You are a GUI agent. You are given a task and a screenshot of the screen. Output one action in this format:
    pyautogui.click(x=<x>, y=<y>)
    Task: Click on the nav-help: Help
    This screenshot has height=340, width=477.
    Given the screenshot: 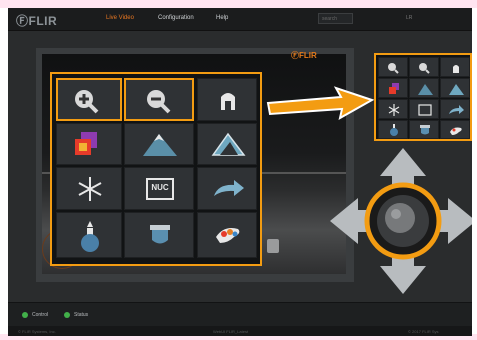 What is the action you would take?
    pyautogui.click(x=222, y=18)
    